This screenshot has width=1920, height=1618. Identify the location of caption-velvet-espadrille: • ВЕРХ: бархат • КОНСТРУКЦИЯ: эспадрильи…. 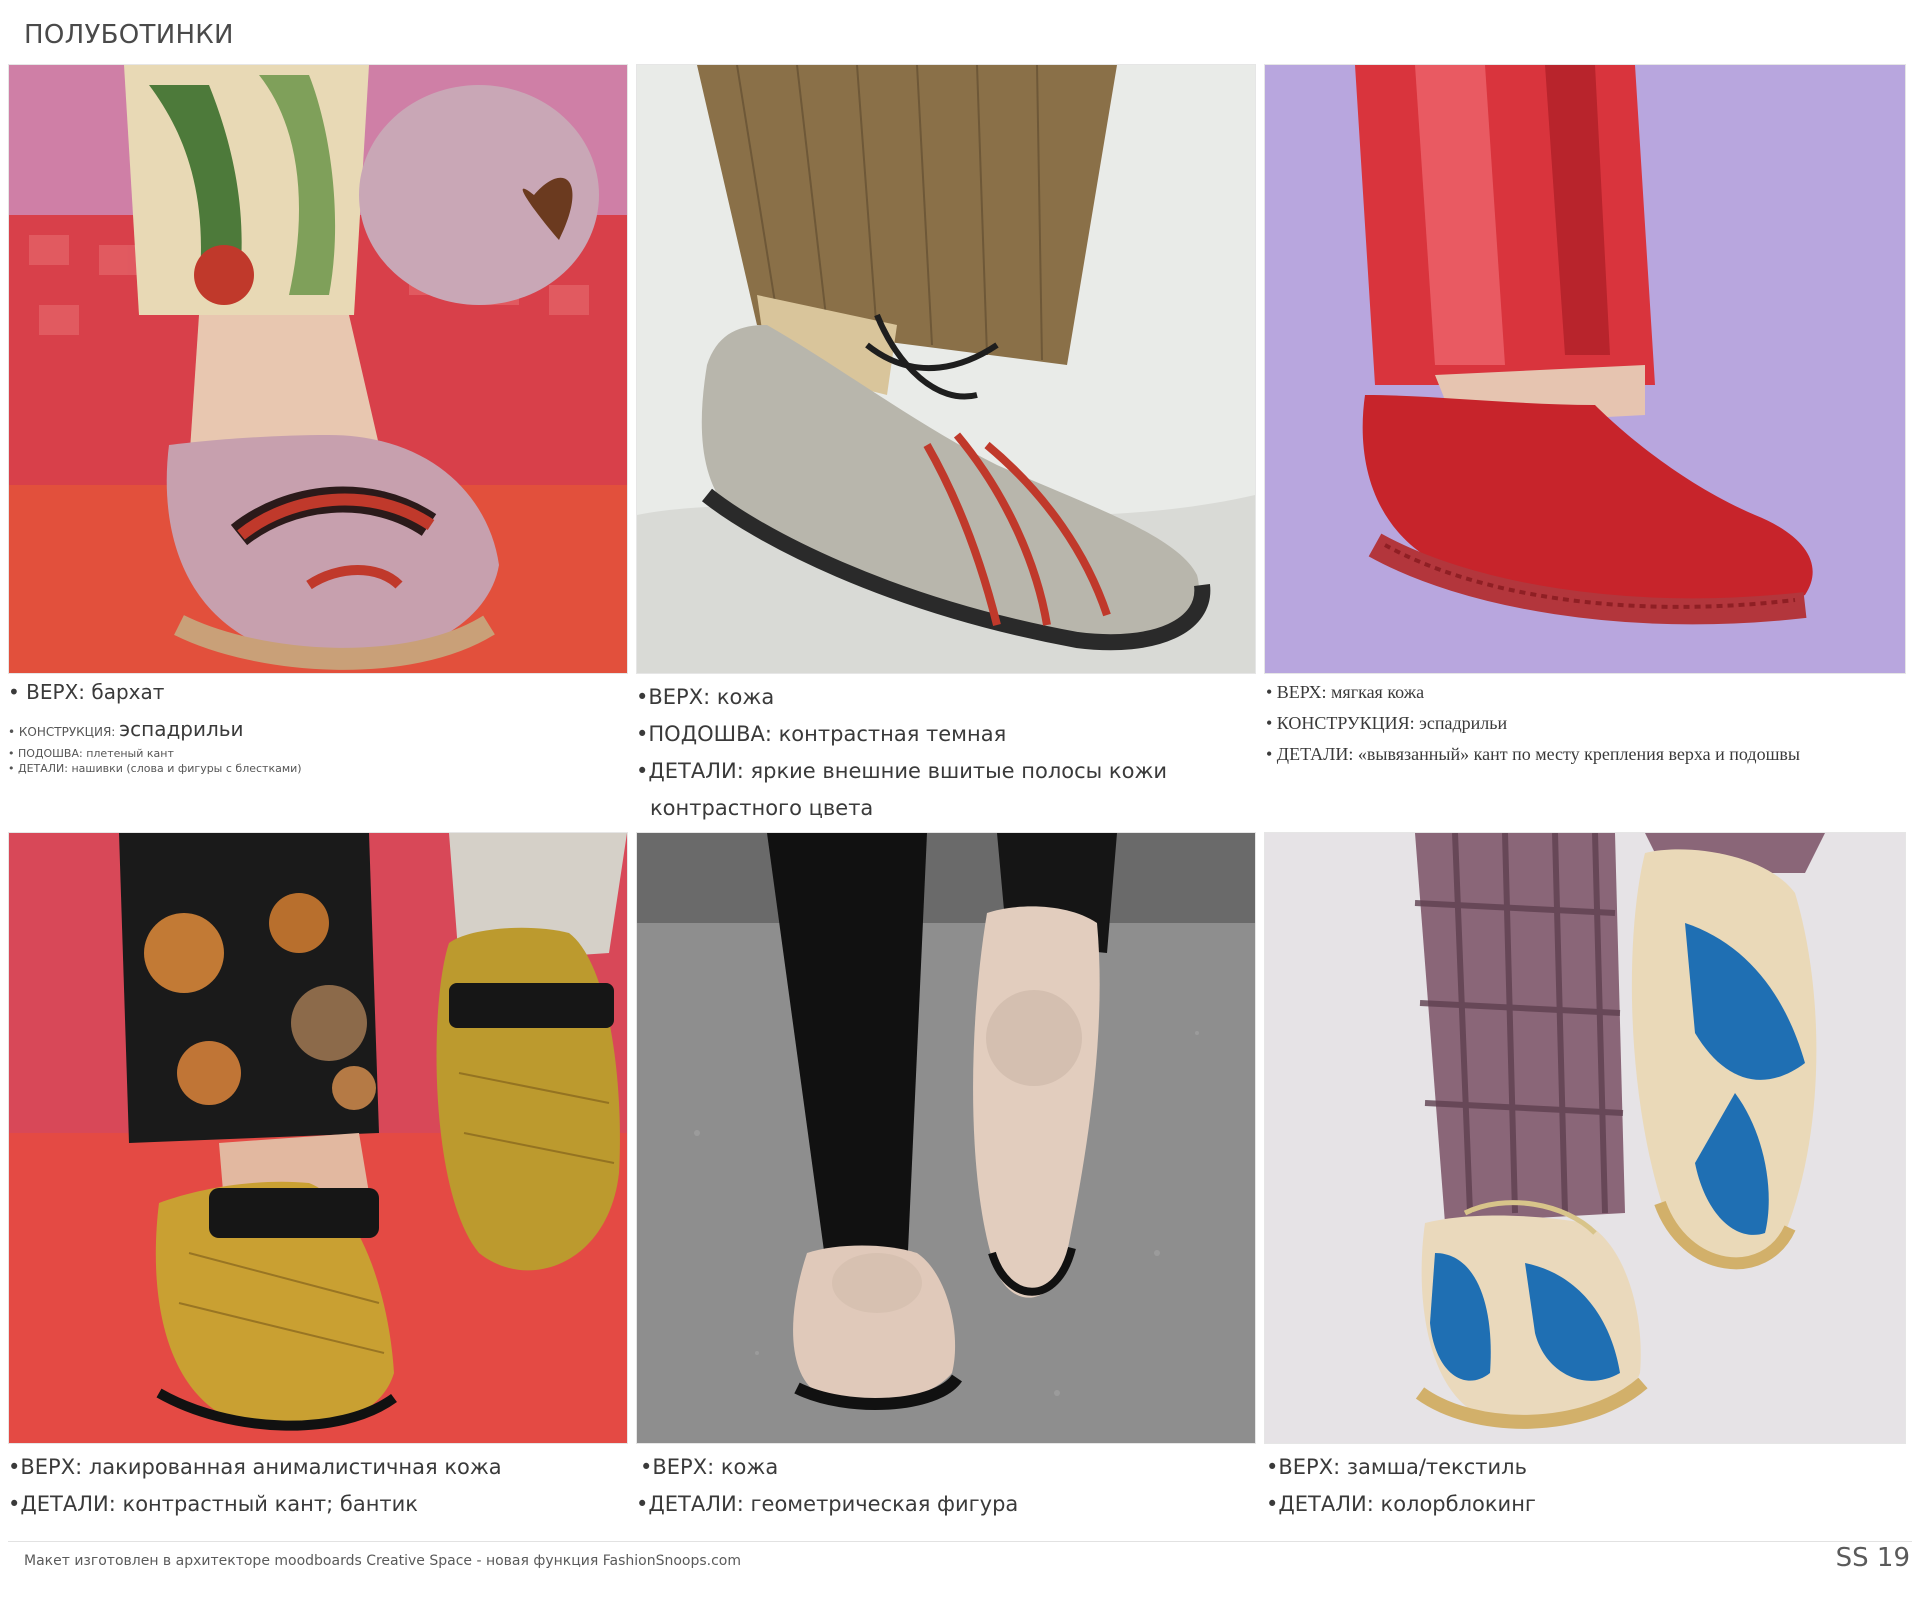
(155, 728).